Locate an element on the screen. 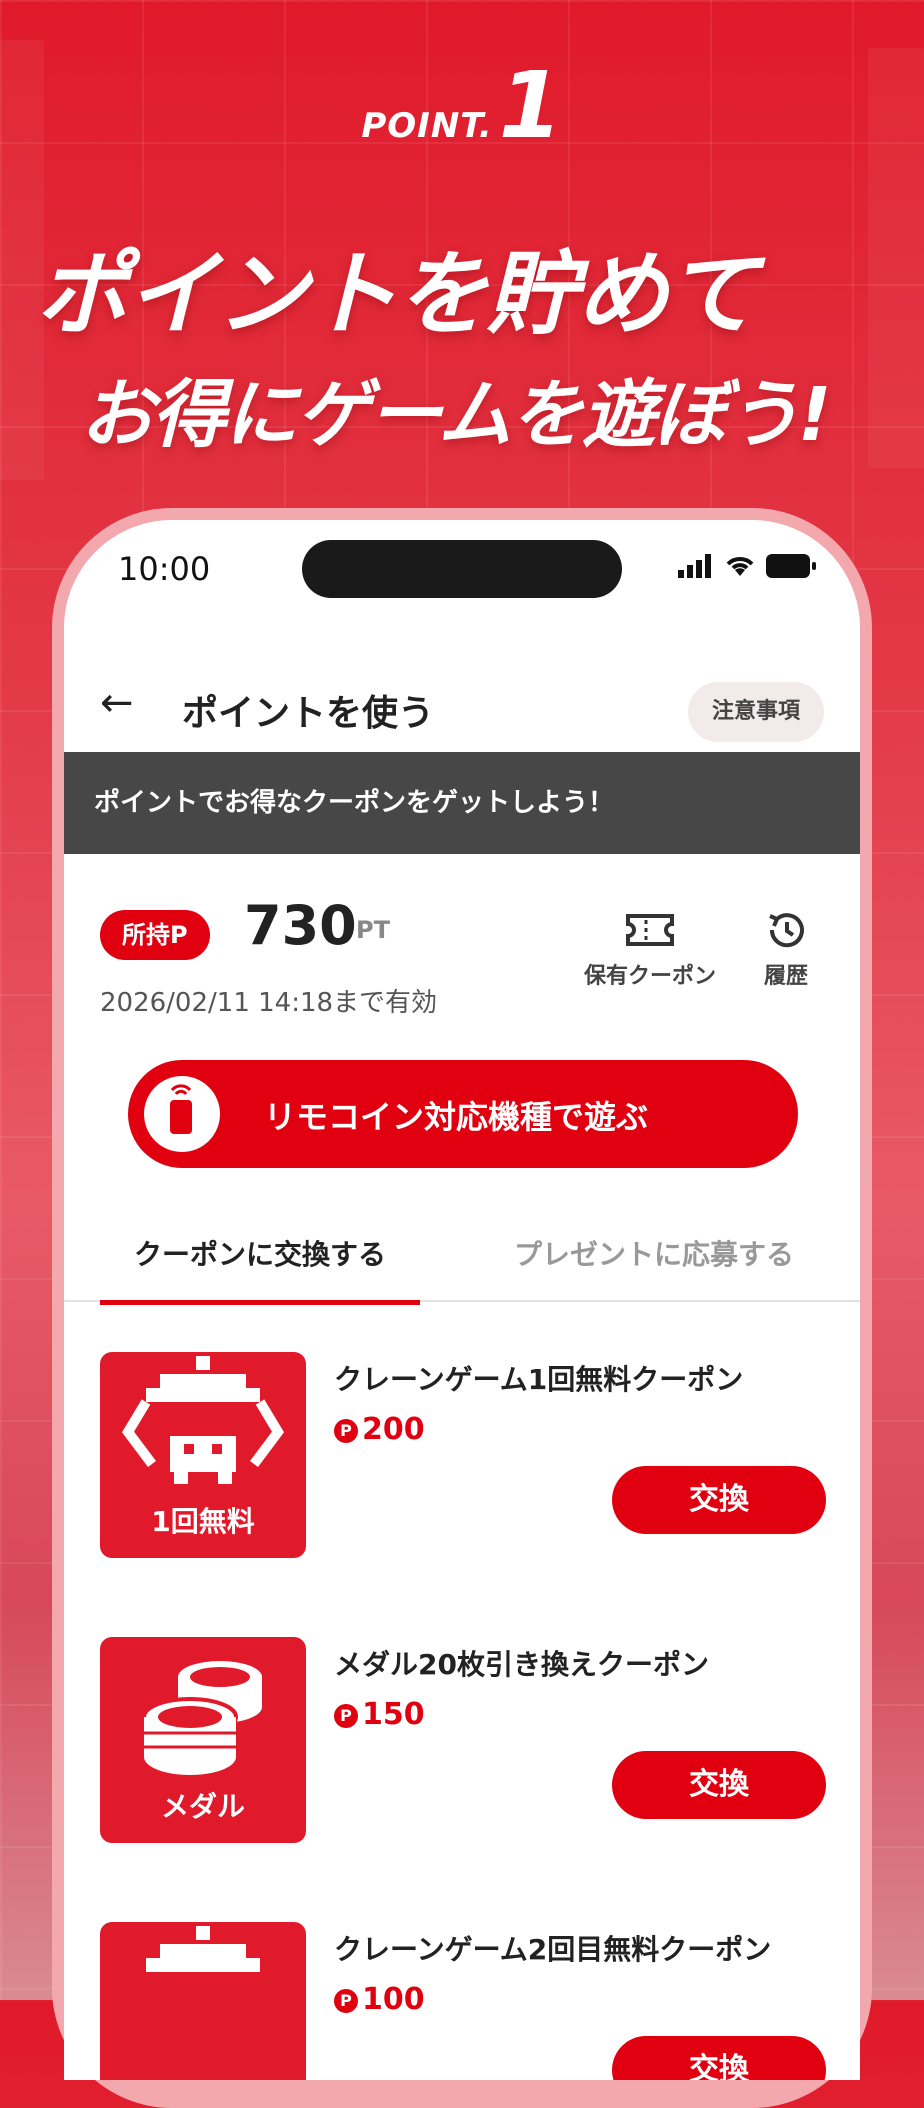 This screenshot has height=2108, width=924. points-badge: 所持P is located at coordinates (155, 935).